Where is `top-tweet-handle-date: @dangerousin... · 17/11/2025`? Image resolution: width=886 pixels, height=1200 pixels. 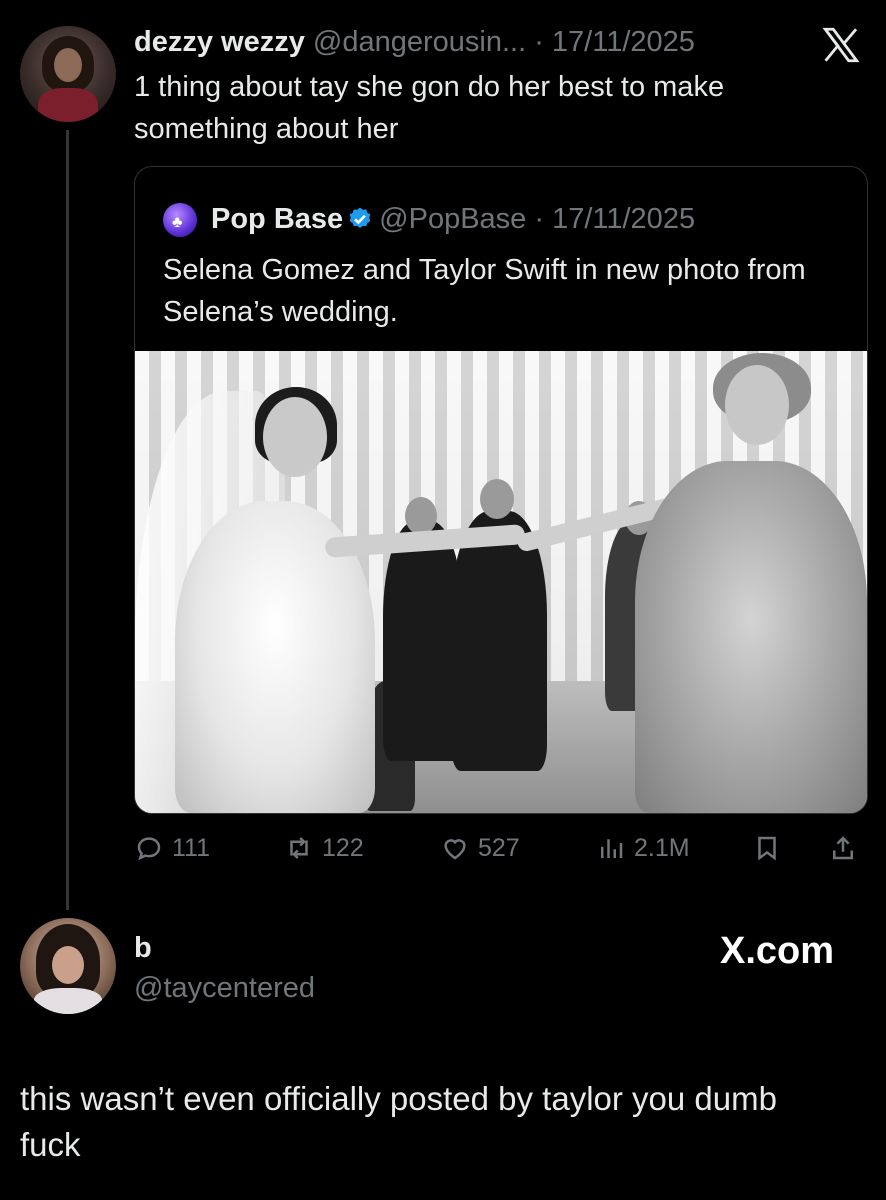
top-tweet-handle-date: @dangerousin... · 17/11/2025 is located at coordinates (504, 42).